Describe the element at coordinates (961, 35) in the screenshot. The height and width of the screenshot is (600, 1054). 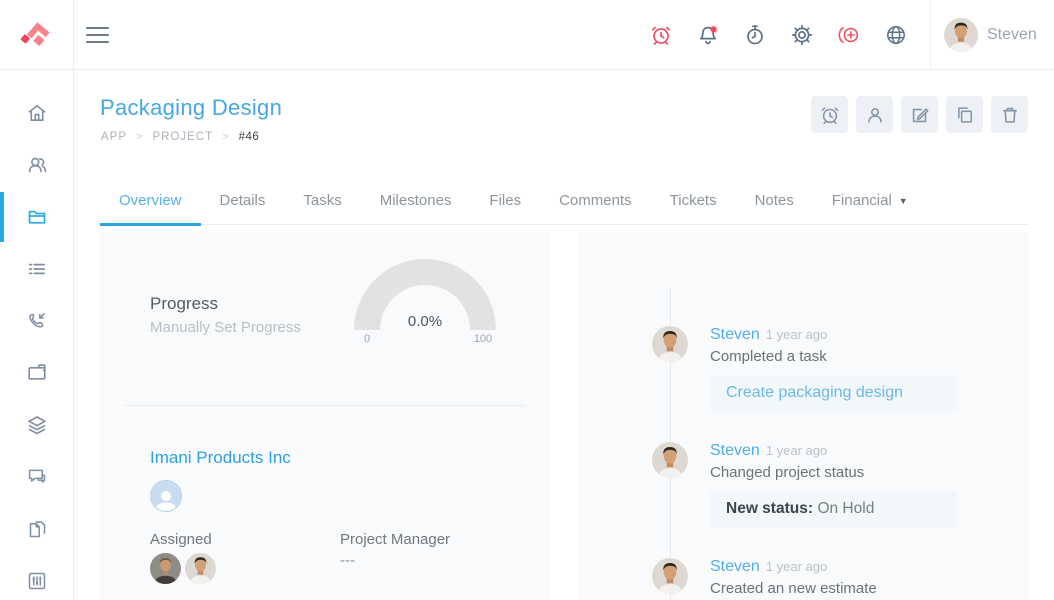
I see `user-avatar` at that location.